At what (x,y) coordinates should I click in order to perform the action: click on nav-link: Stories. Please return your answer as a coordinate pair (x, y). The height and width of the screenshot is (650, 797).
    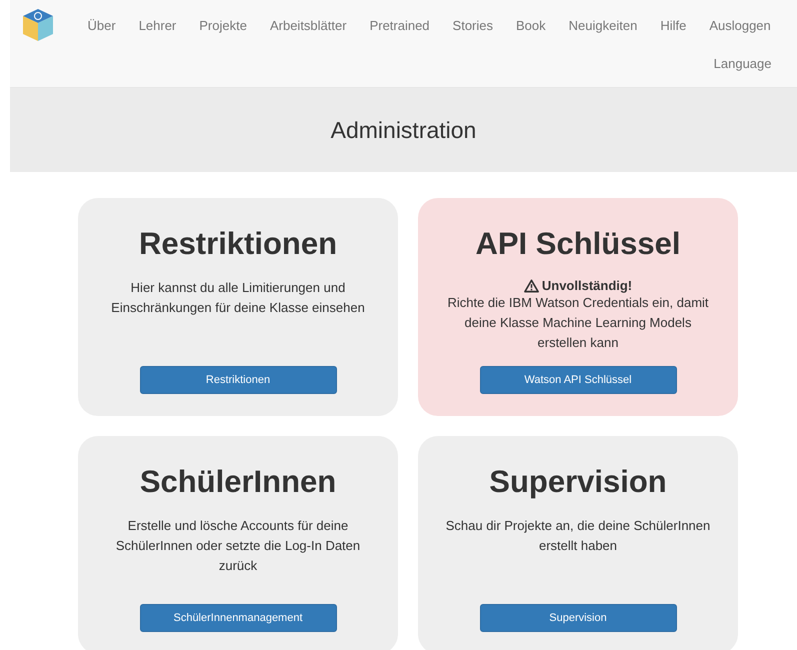
    Looking at the image, I should click on (473, 25).